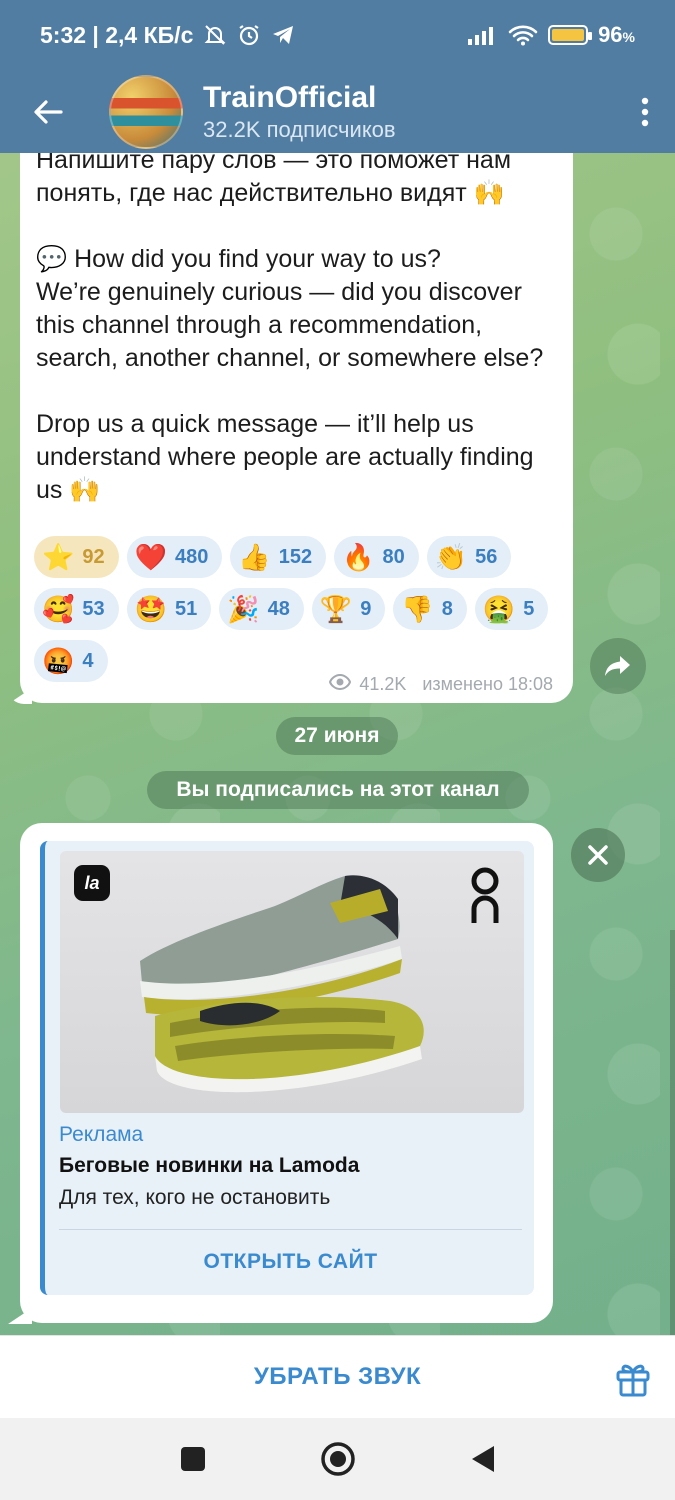 The image size is (675, 1500). I want to click on reaction-chip: 🏆 9, so click(348, 609).